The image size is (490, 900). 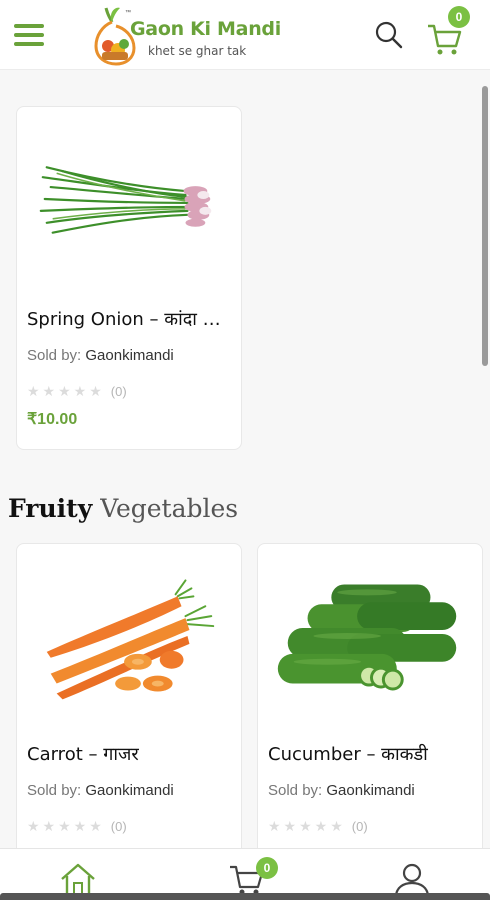 I want to click on search-button, so click(x=389, y=35).